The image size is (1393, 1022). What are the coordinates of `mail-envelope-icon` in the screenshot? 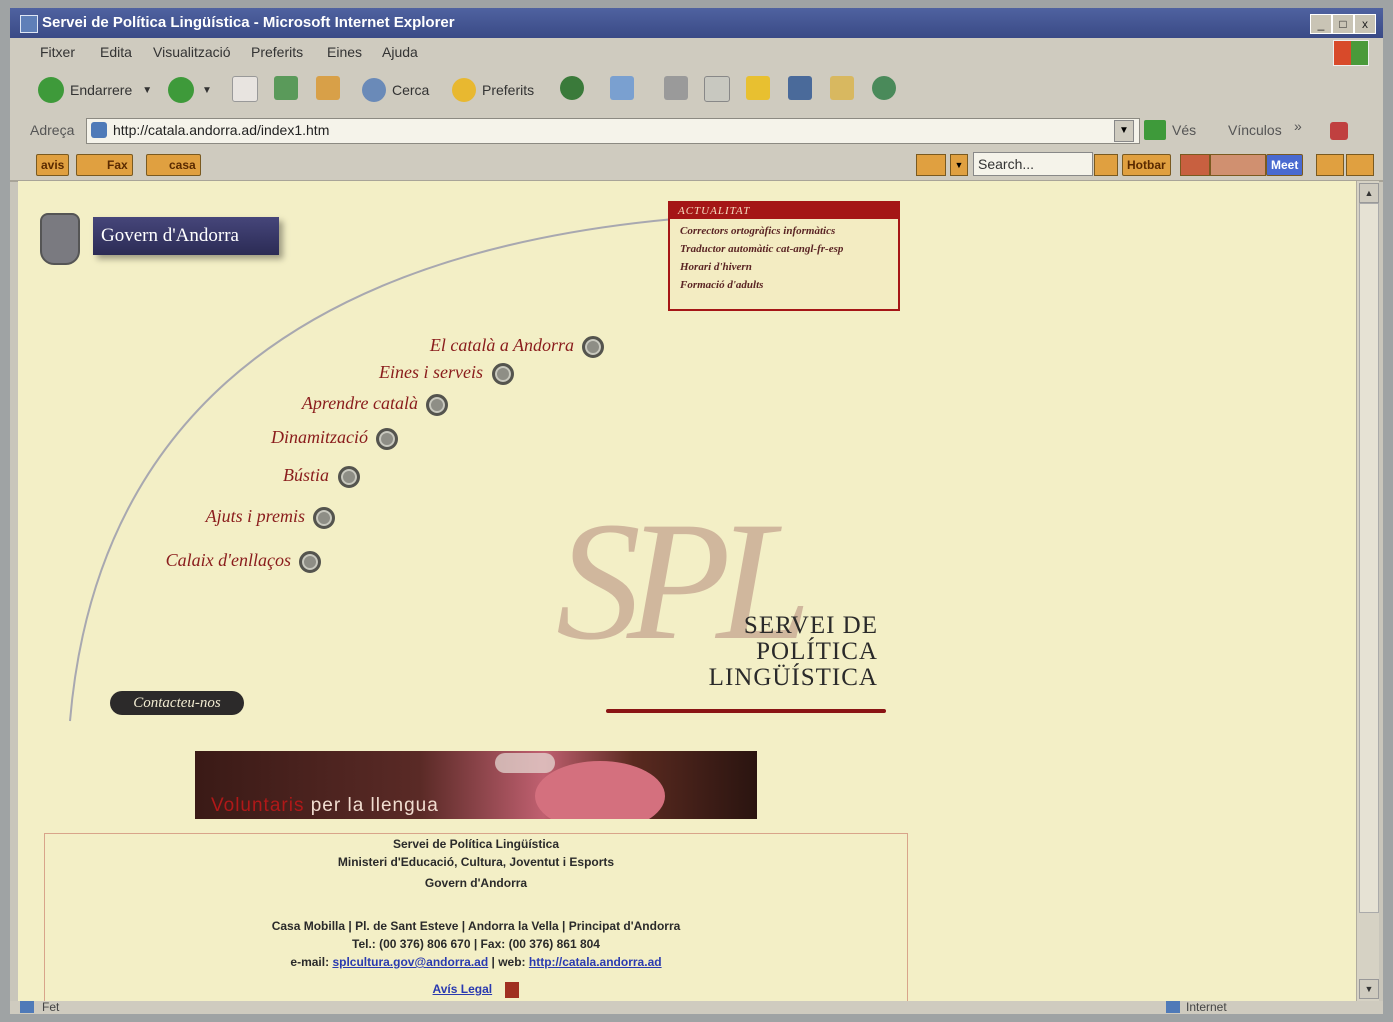 It's located at (931, 165).